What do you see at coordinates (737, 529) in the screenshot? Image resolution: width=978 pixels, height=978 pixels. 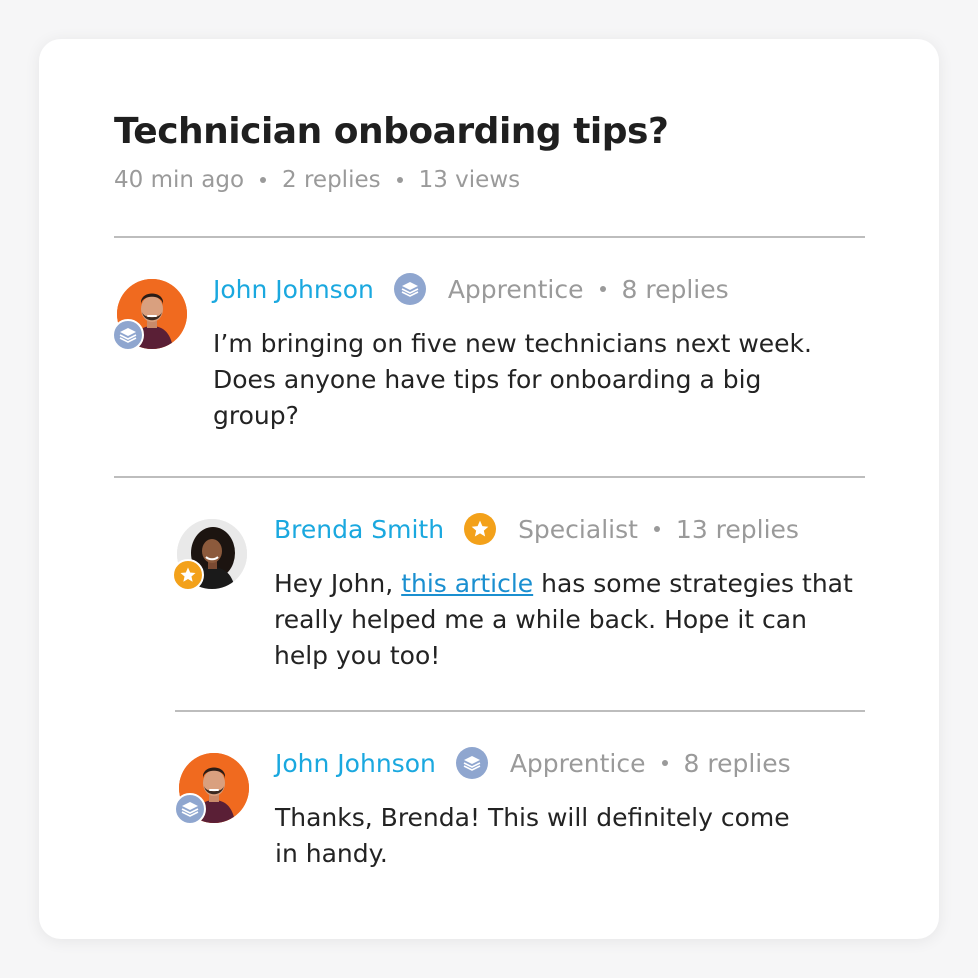 I see `author-reply-count: 13 replies` at bounding box center [737, 529].